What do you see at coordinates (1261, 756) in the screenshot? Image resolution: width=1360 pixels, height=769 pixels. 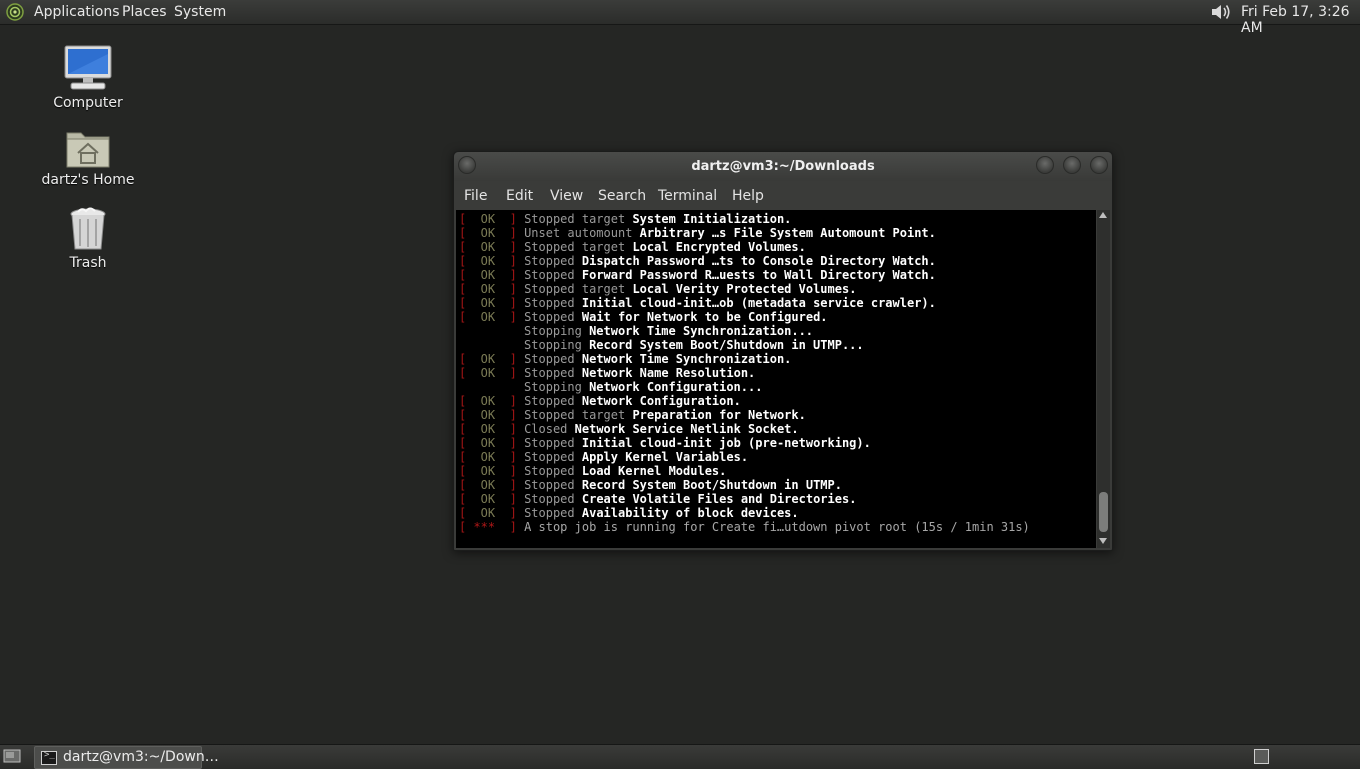 I see `workspace-switcher-icon` at bounding box center [1261, 756].